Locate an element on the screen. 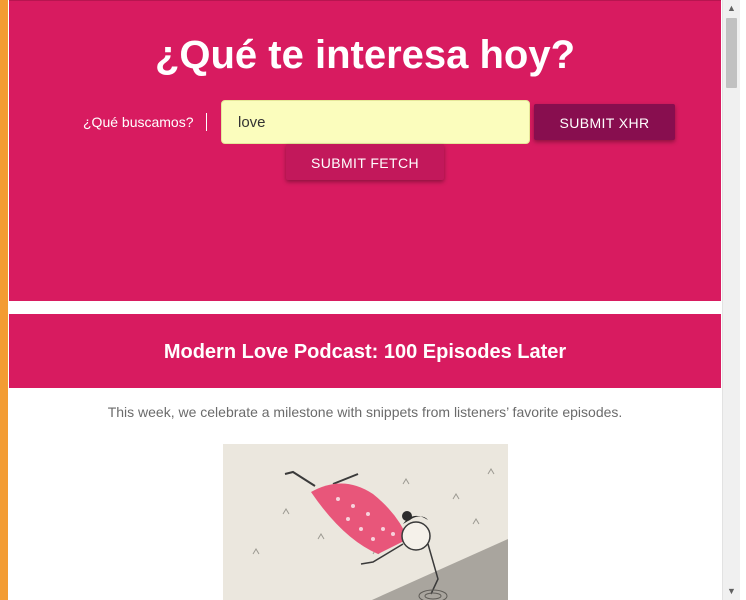 This screenshot has width=746, height=600. article-card-header: Modern Love Podcast: 100 Episodes Later is located at coordinates (365, 351).